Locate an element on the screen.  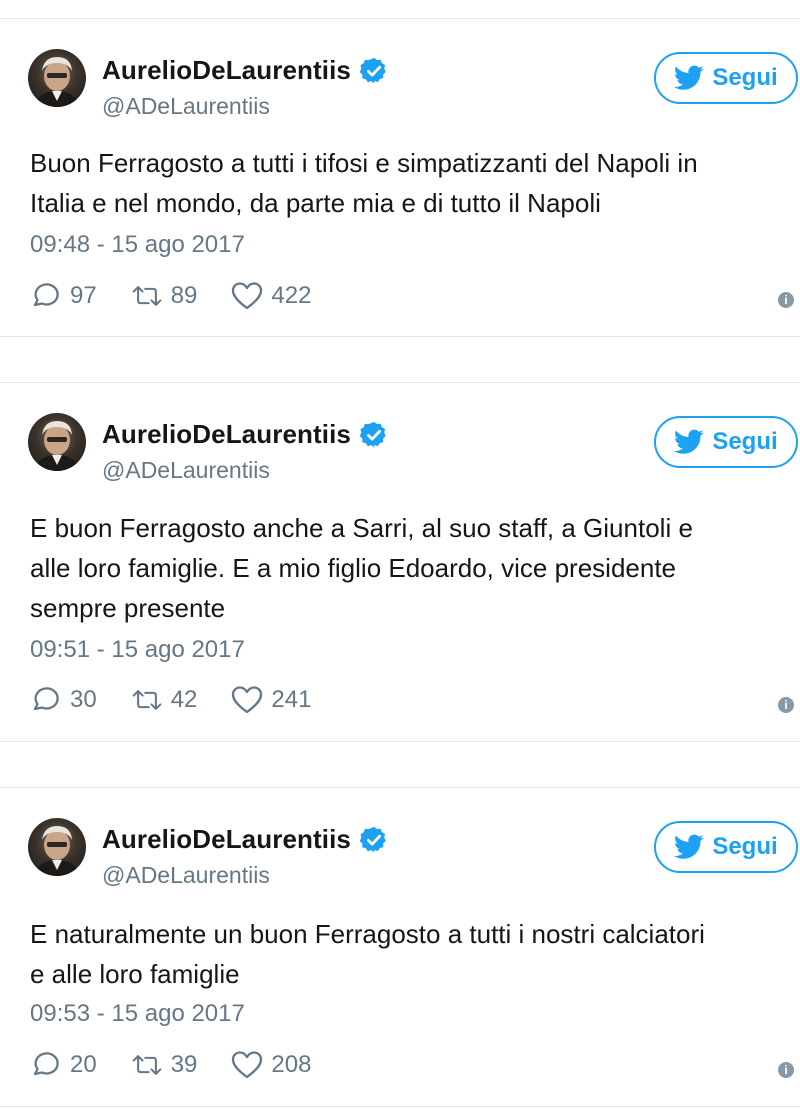
tweet-actions: 20 39 208 is located at coordinates (187, 1065).